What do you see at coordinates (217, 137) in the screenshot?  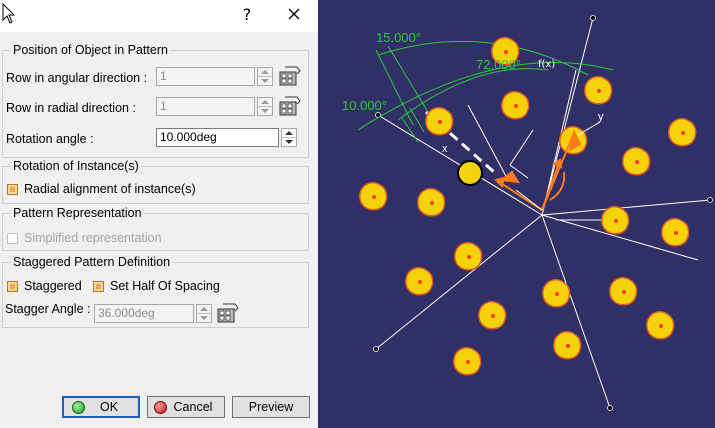 I see `rotation-angle-field: 10.000deg` at bounding box center [217, 137].